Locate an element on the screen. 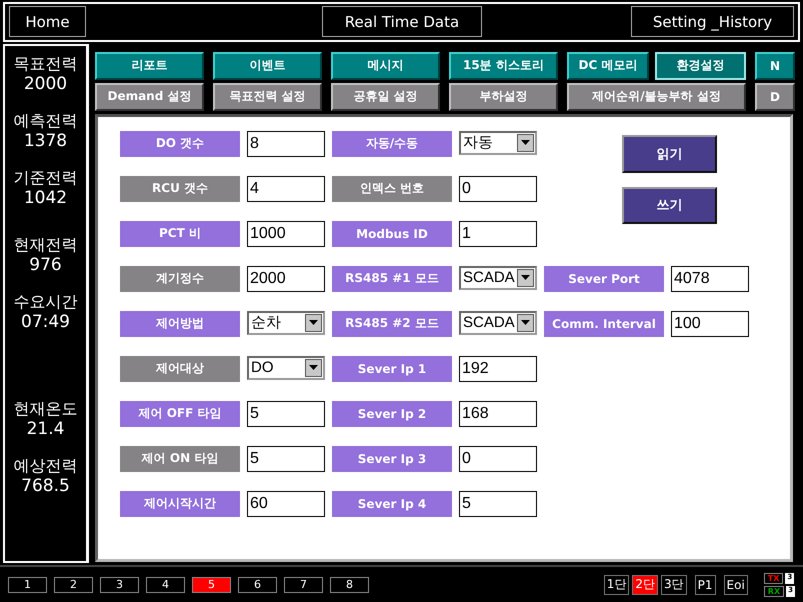 The height and width of the screenshot is (602, 803). menu-button: N is located at coordinates (775, 66).